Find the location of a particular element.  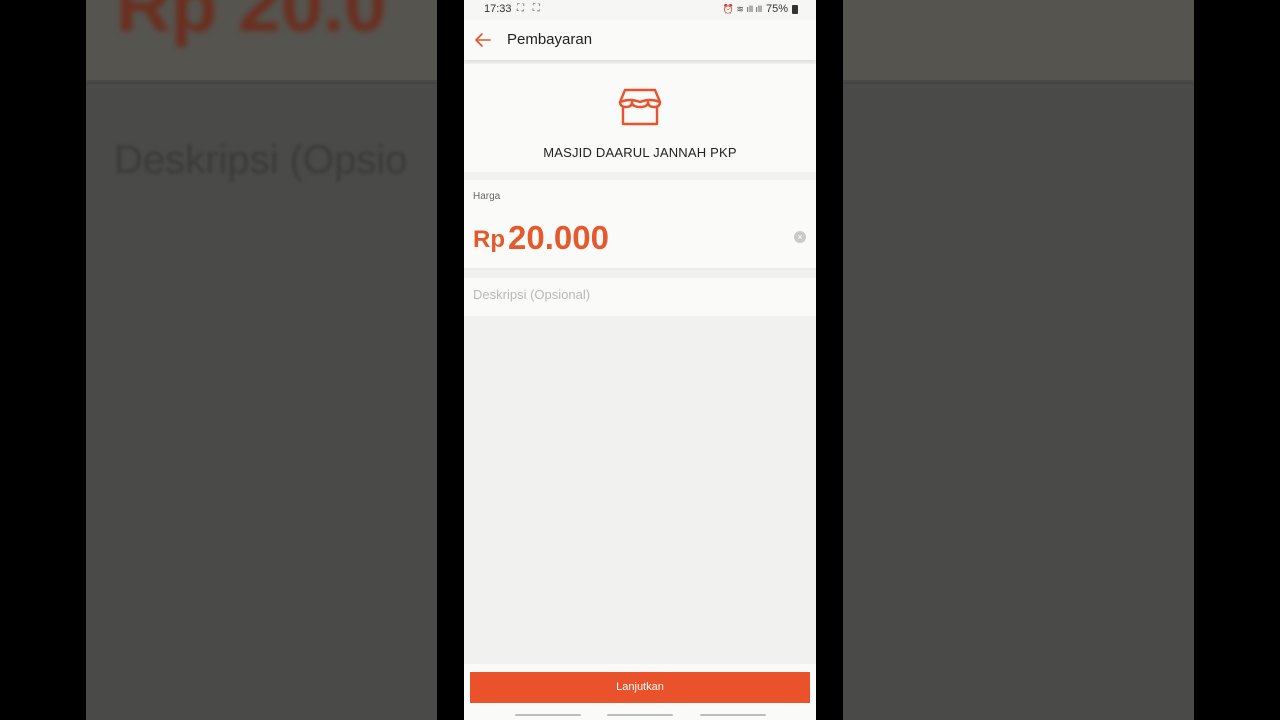

status-right-group: ⏰ ≋ ıll ıll 75% is located at coordinates (760, 9).